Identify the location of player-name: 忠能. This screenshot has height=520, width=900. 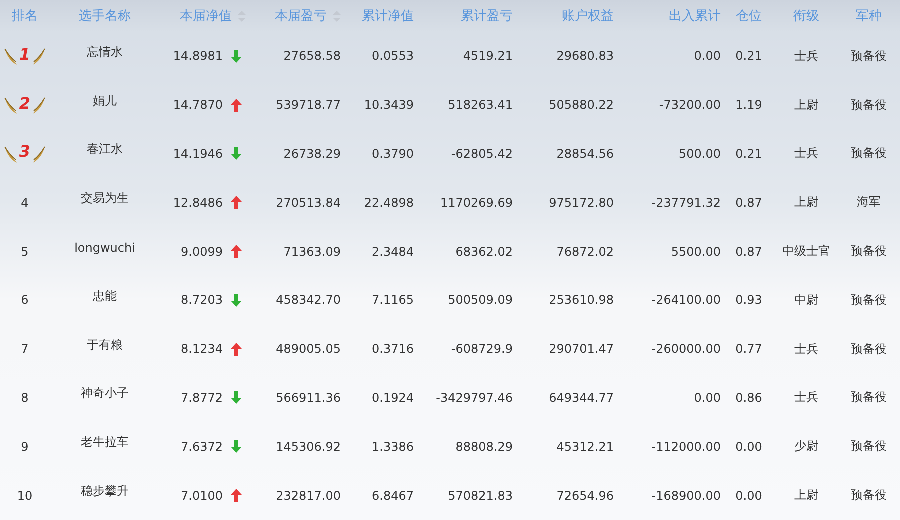
(105, 296).